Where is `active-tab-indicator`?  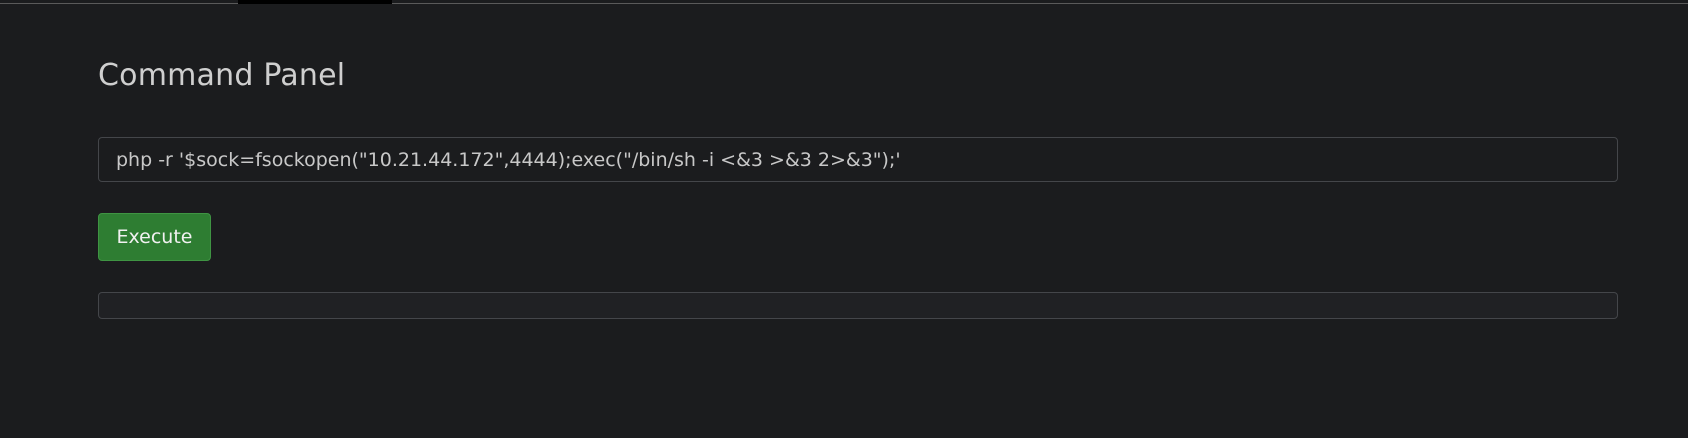
active-tab-indicator is located at coordinates (315, 2).